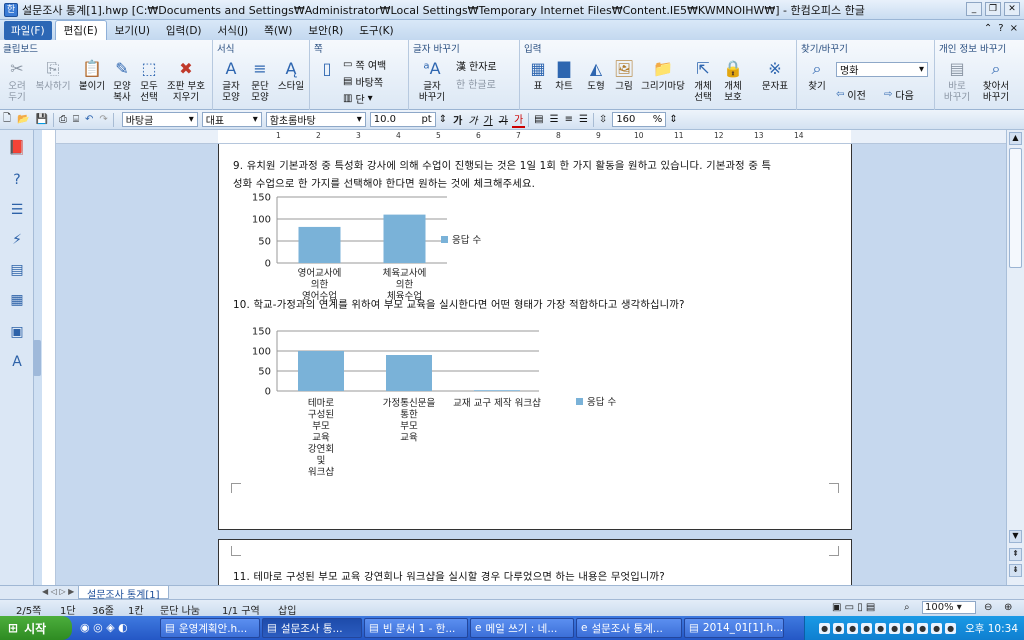 The image size is (1024, 640). Describe the element at coordinates (993, 9) in the screenshot. I see `restore-button: ❐` at that location.